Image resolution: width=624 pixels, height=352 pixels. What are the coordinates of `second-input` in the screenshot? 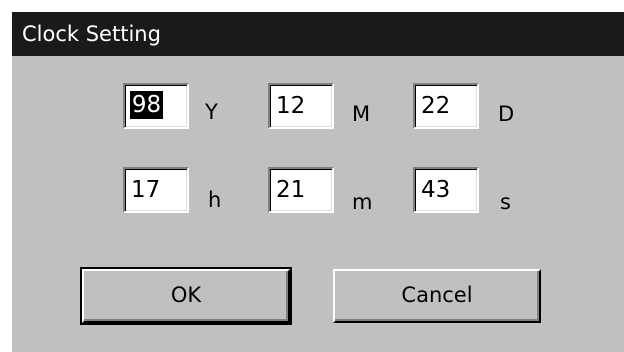 It's located at (446, 190).